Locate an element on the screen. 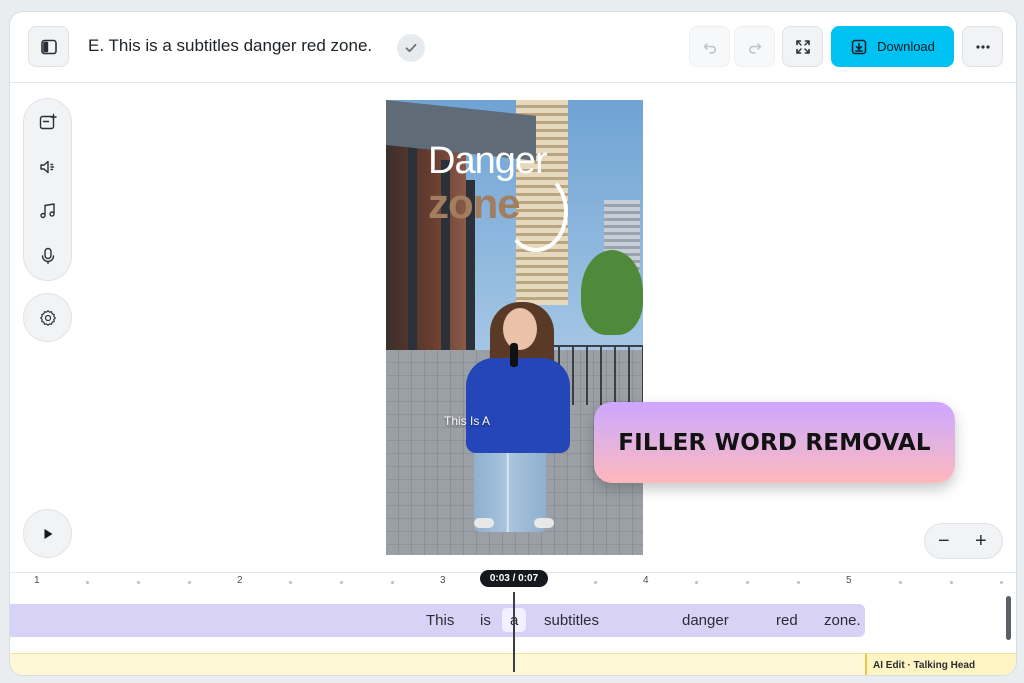 The image size is (1024, 683). more-icon is located at coordinates (982, 46).